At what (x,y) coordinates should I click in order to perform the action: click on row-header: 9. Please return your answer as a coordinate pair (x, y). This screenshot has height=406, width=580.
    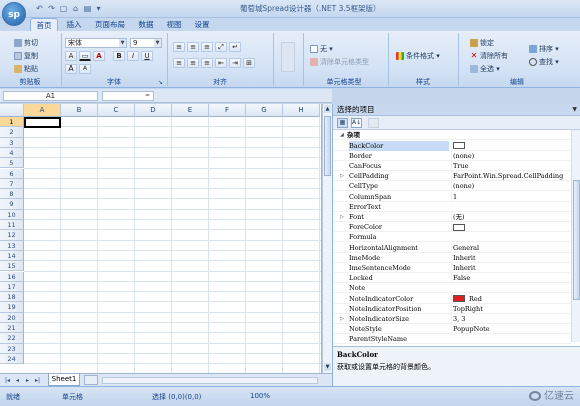
    Looking at the image, I should click on (12, 204).